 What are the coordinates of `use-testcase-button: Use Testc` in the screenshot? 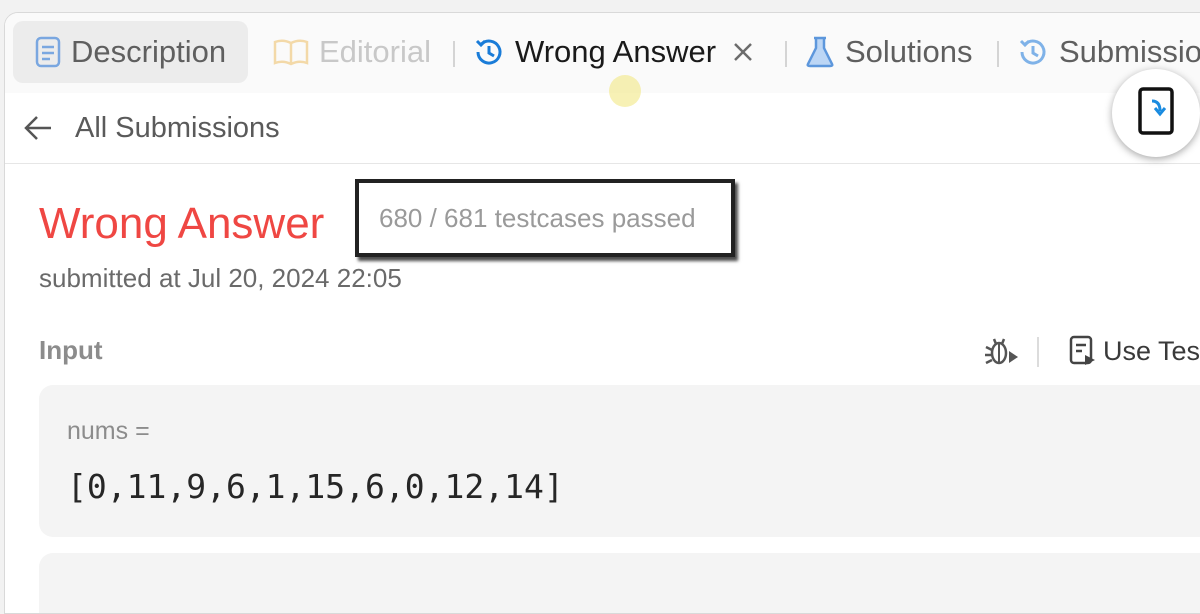 It's located at (1134, 351).